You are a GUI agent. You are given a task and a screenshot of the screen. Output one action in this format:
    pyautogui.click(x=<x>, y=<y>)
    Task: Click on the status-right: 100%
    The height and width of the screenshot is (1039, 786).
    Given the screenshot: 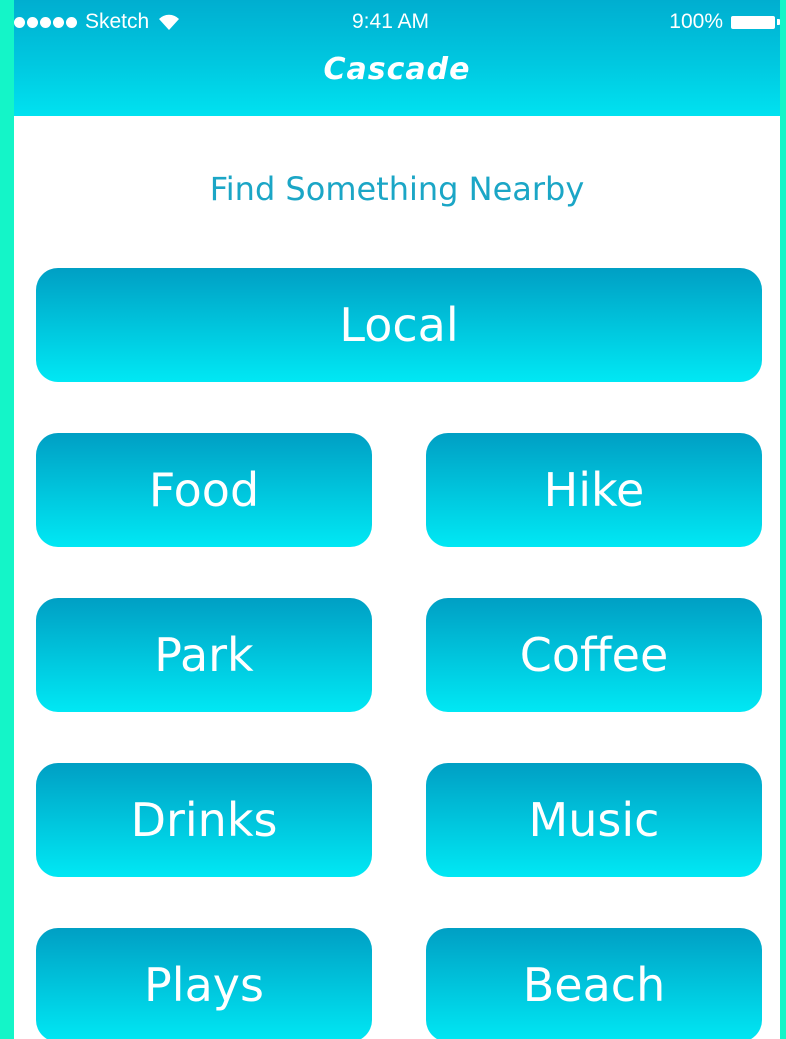 What is the action you would take?
    pyautogui.click(x=724, y=22)
    